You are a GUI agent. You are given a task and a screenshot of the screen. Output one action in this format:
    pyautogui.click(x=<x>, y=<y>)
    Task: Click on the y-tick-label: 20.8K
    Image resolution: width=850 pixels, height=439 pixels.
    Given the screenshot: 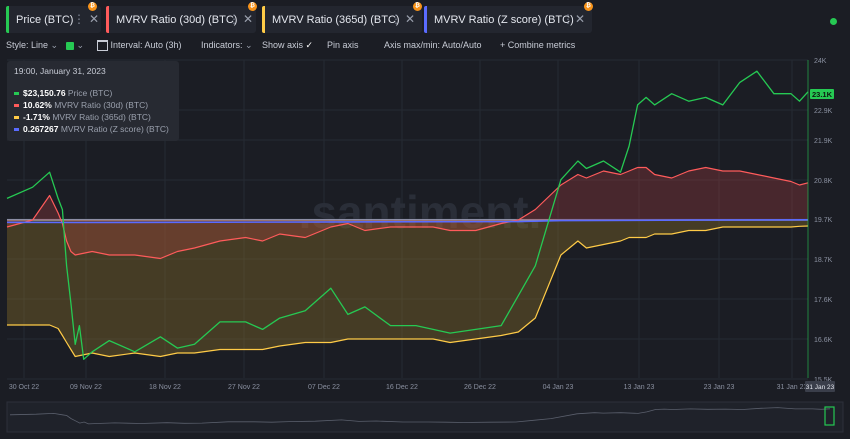 What is the action you would take?
    pyautogui.click(x=823, y=181)
    